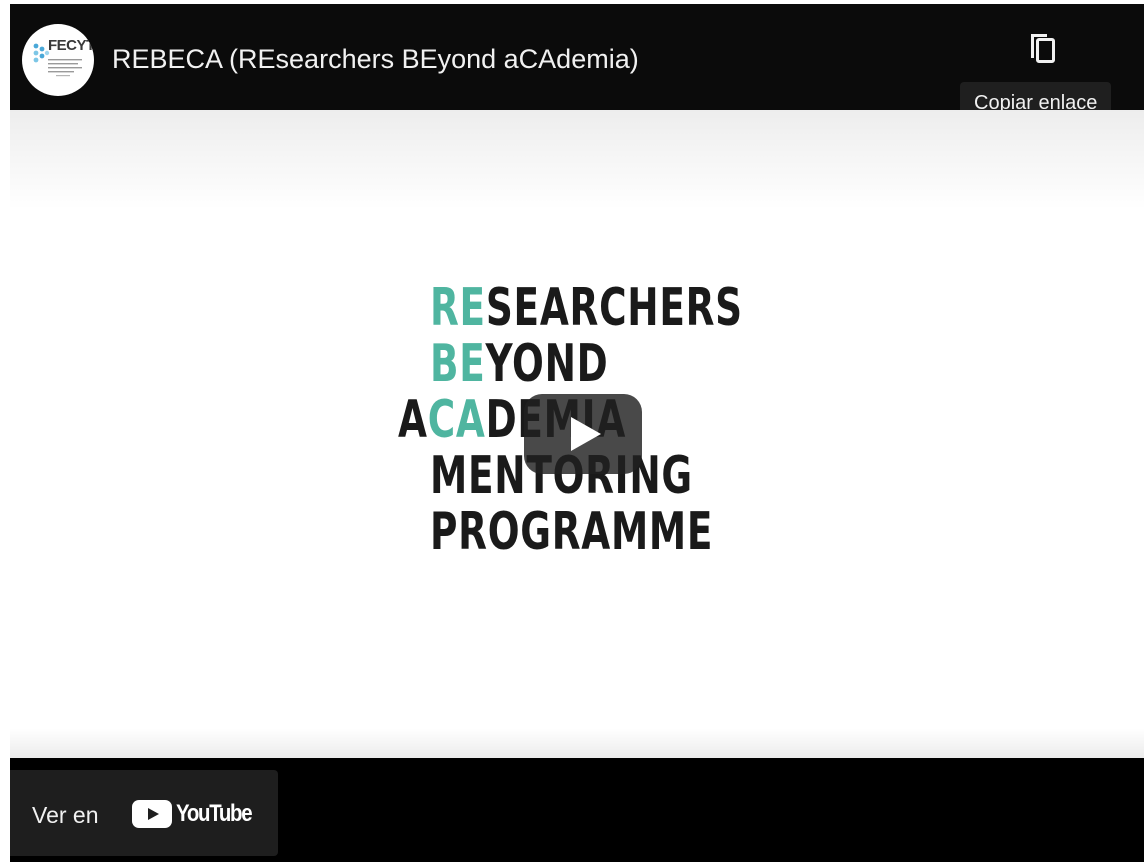 The height and width of the screenshot is (862, 1144). Describe the element at coordinates (152, 814) in the screenshot. I see `youtube-logo-icon` at that location.